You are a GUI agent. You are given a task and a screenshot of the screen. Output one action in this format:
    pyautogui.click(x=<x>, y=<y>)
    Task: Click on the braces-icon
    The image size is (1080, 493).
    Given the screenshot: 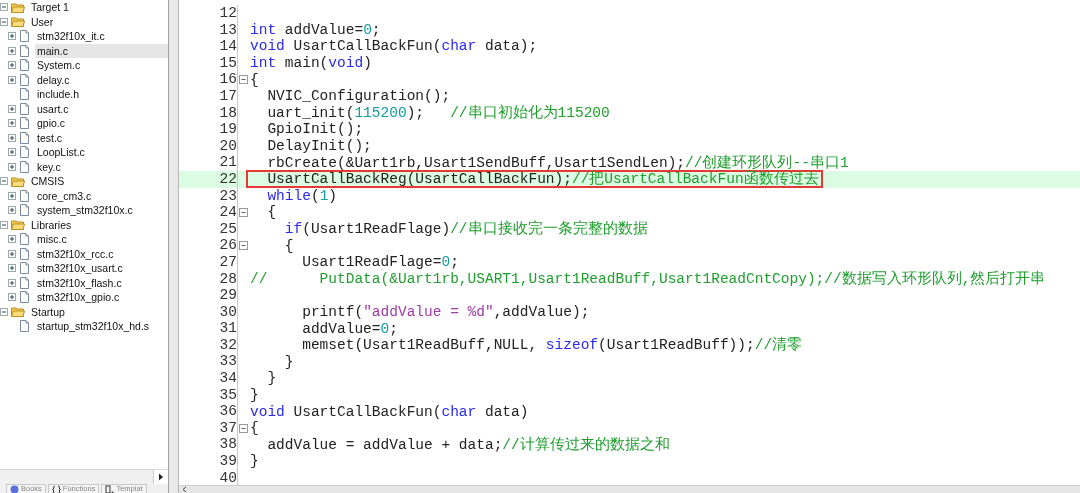 What is the action you would take?
    pyautogui.click(x=56, y=489)
    